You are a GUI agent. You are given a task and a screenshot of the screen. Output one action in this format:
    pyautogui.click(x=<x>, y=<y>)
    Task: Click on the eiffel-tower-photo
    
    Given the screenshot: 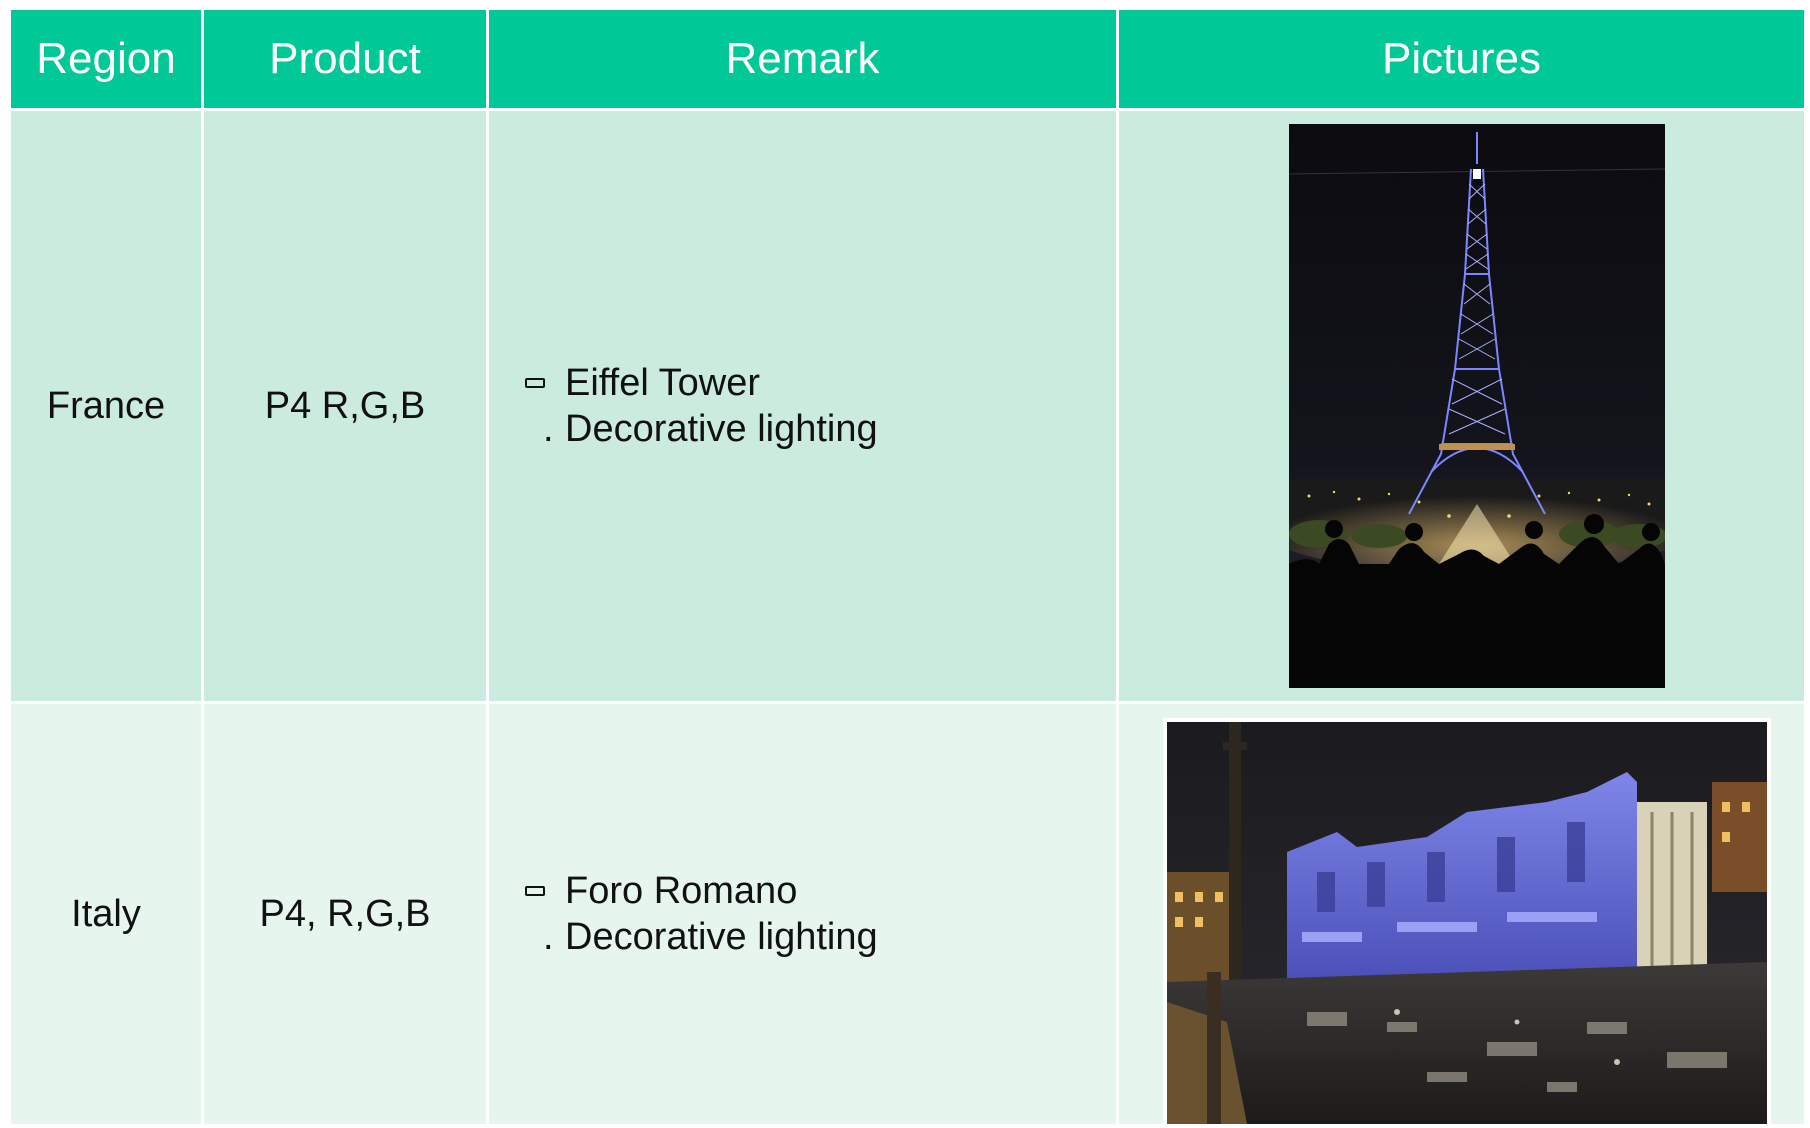 What is the action you would take?
    pyautogui.click(x=1477, y=406)
    